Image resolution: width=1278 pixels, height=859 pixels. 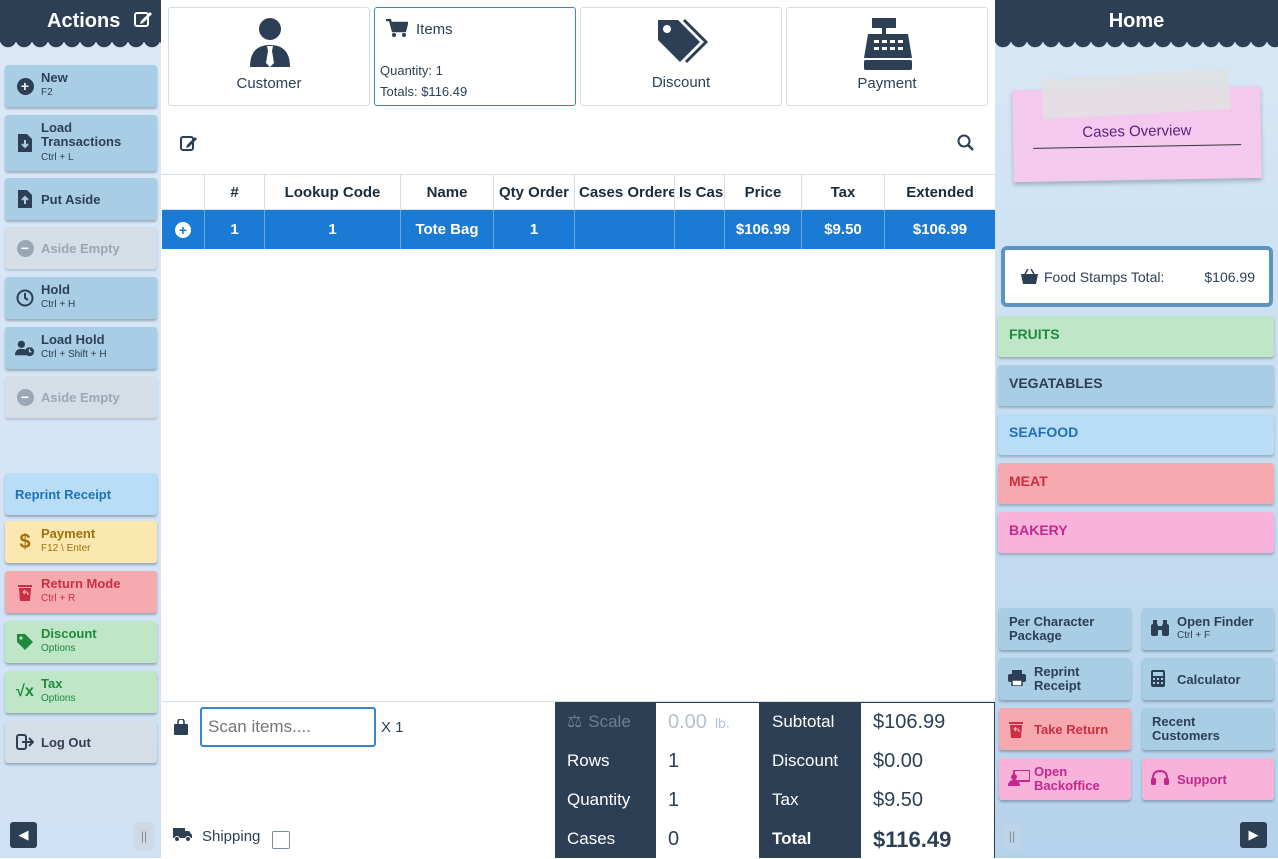 I want to click on rows-label: Rows, so click(x=605, y=760).